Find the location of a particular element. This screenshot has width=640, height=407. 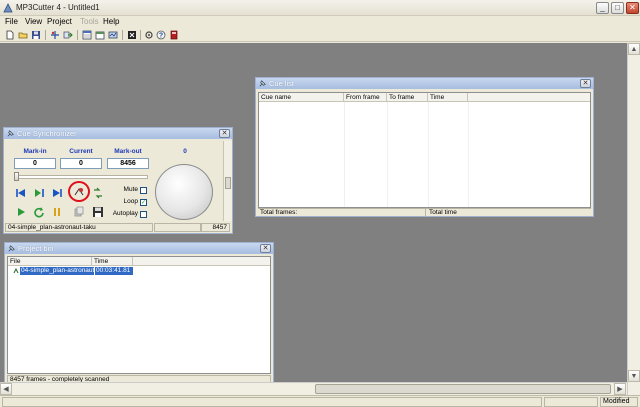

help-icon: ? is located at coordinates (161, 35).